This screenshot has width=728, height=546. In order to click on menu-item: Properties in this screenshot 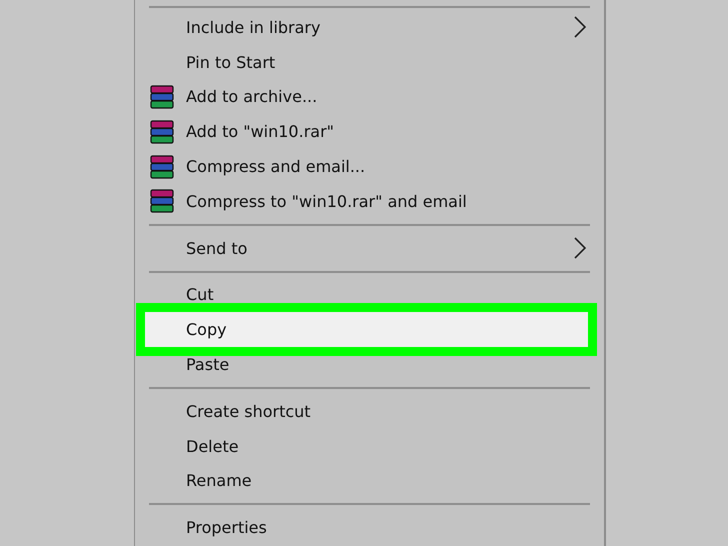, I will do `click(366, 528)`.